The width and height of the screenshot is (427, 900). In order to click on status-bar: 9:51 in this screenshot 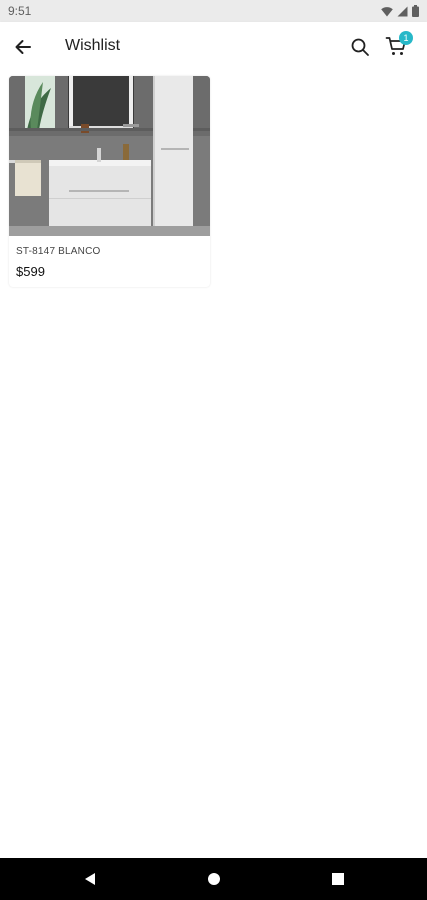, I will do `click(213, 11)`.